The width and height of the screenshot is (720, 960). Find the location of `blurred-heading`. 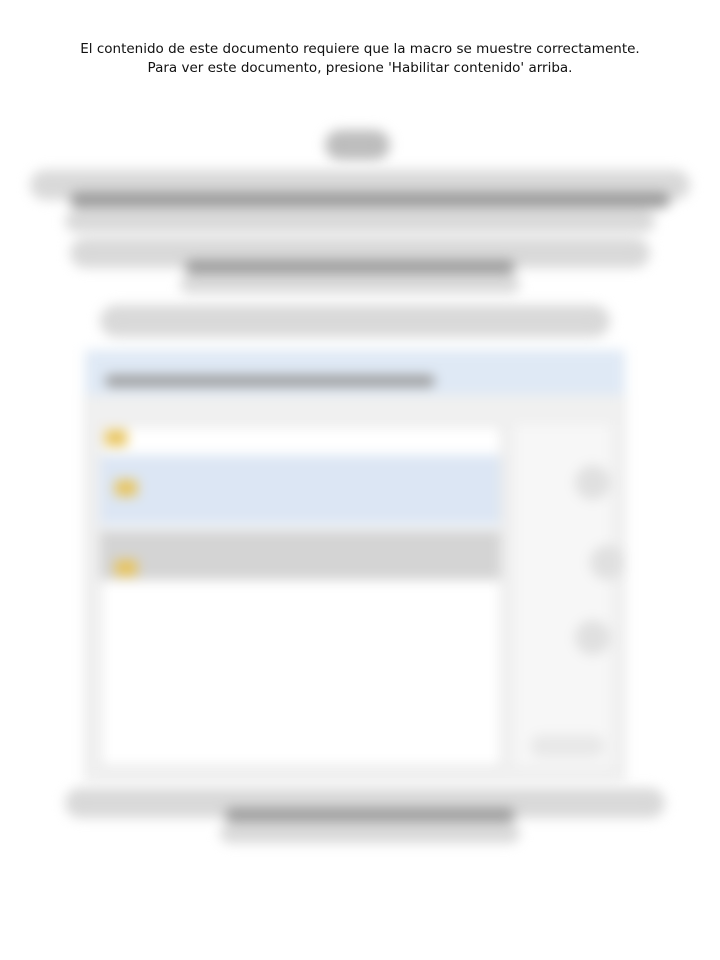

blurred-heading is located at coordinates (357, 145).